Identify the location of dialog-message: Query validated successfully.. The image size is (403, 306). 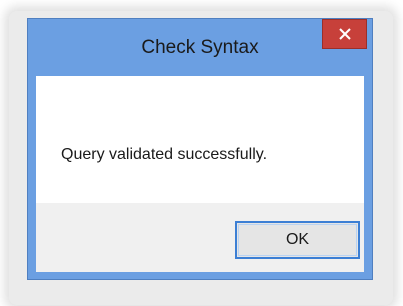
(164, 154).